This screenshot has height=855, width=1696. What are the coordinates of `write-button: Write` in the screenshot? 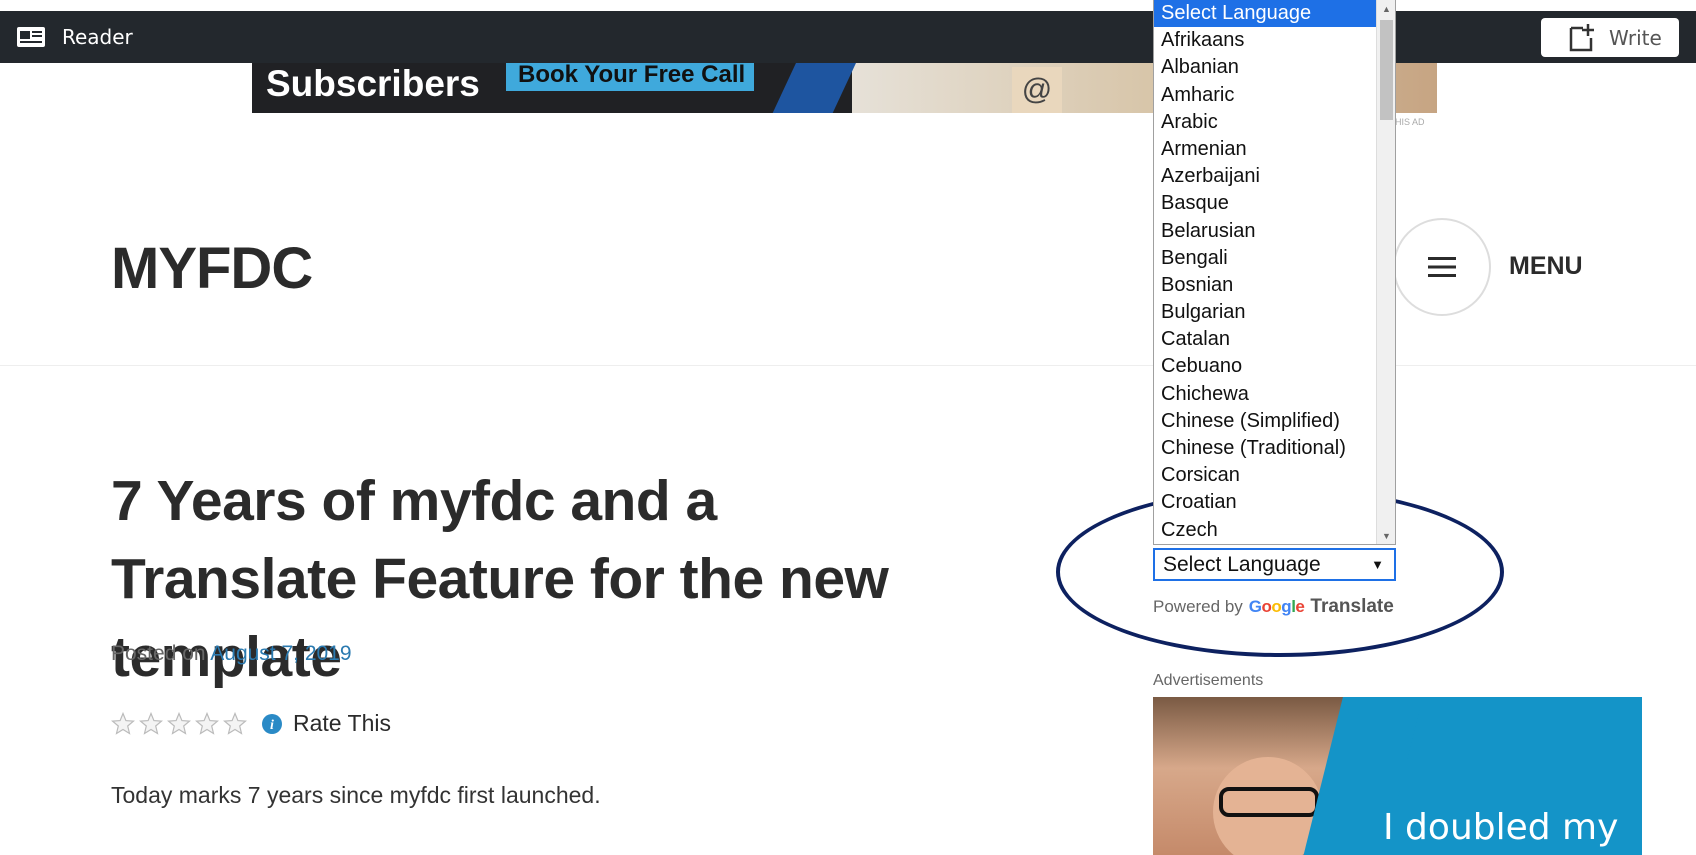 It's located at (1610, 37).